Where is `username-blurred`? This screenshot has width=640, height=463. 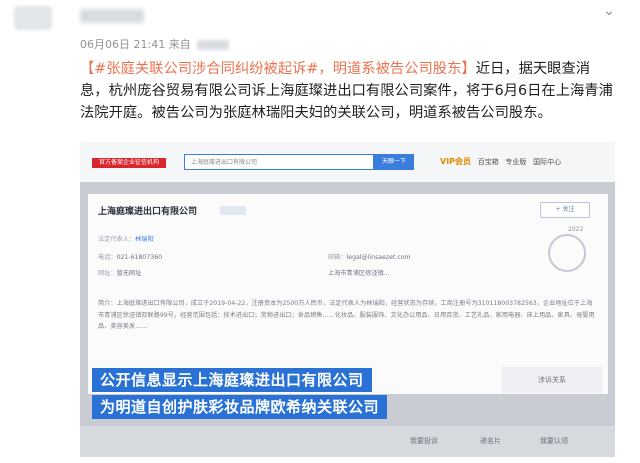
username-blurred is located at coordinates (112, 16).